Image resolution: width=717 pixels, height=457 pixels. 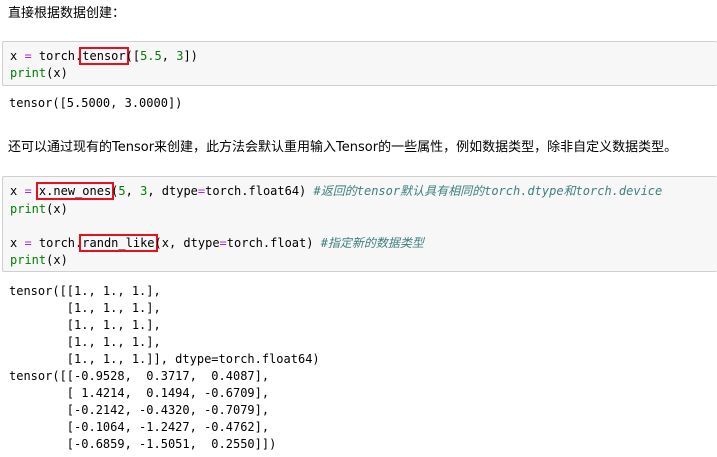 I want to click on highlight-box-tensor: tensor, so click(x=104, y=56).